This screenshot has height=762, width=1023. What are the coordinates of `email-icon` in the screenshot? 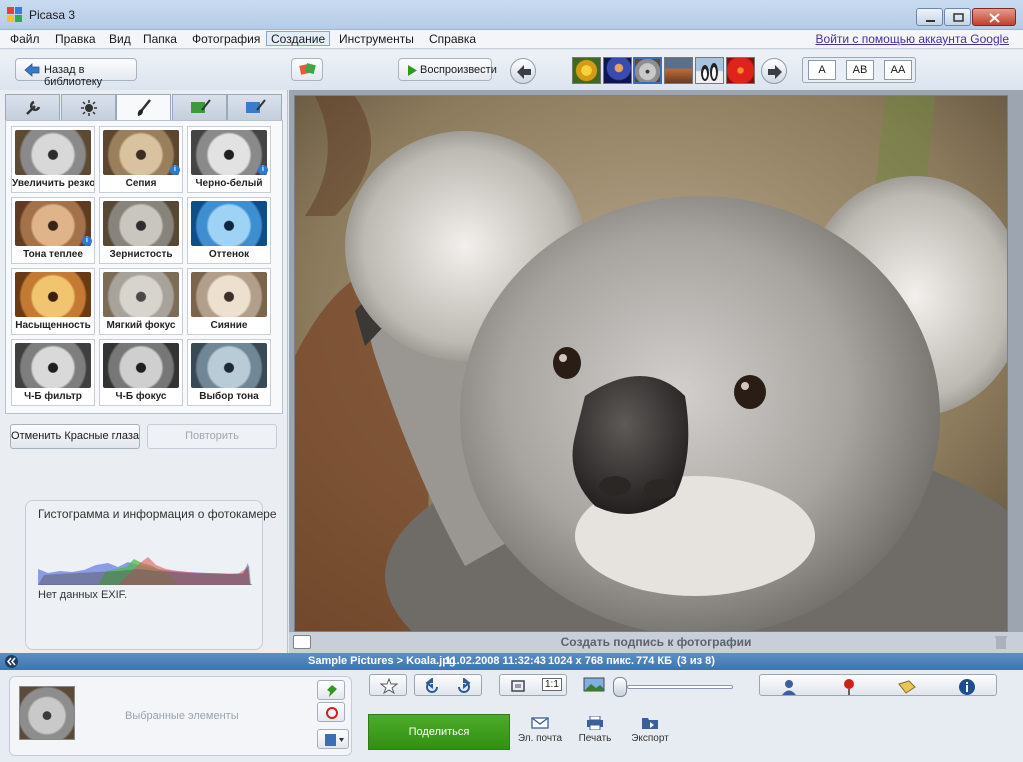 It's located at (540, 723).